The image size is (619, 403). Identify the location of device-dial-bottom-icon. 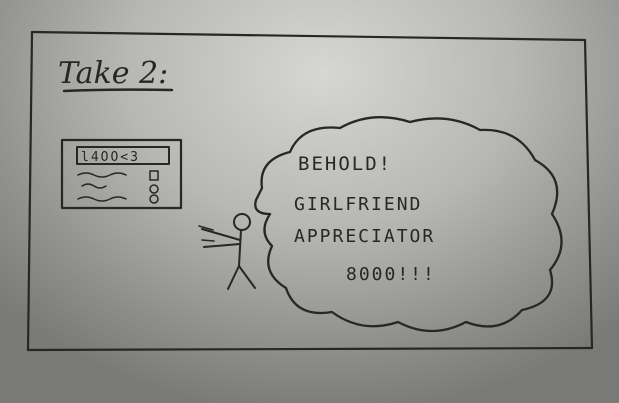
(154, 199).